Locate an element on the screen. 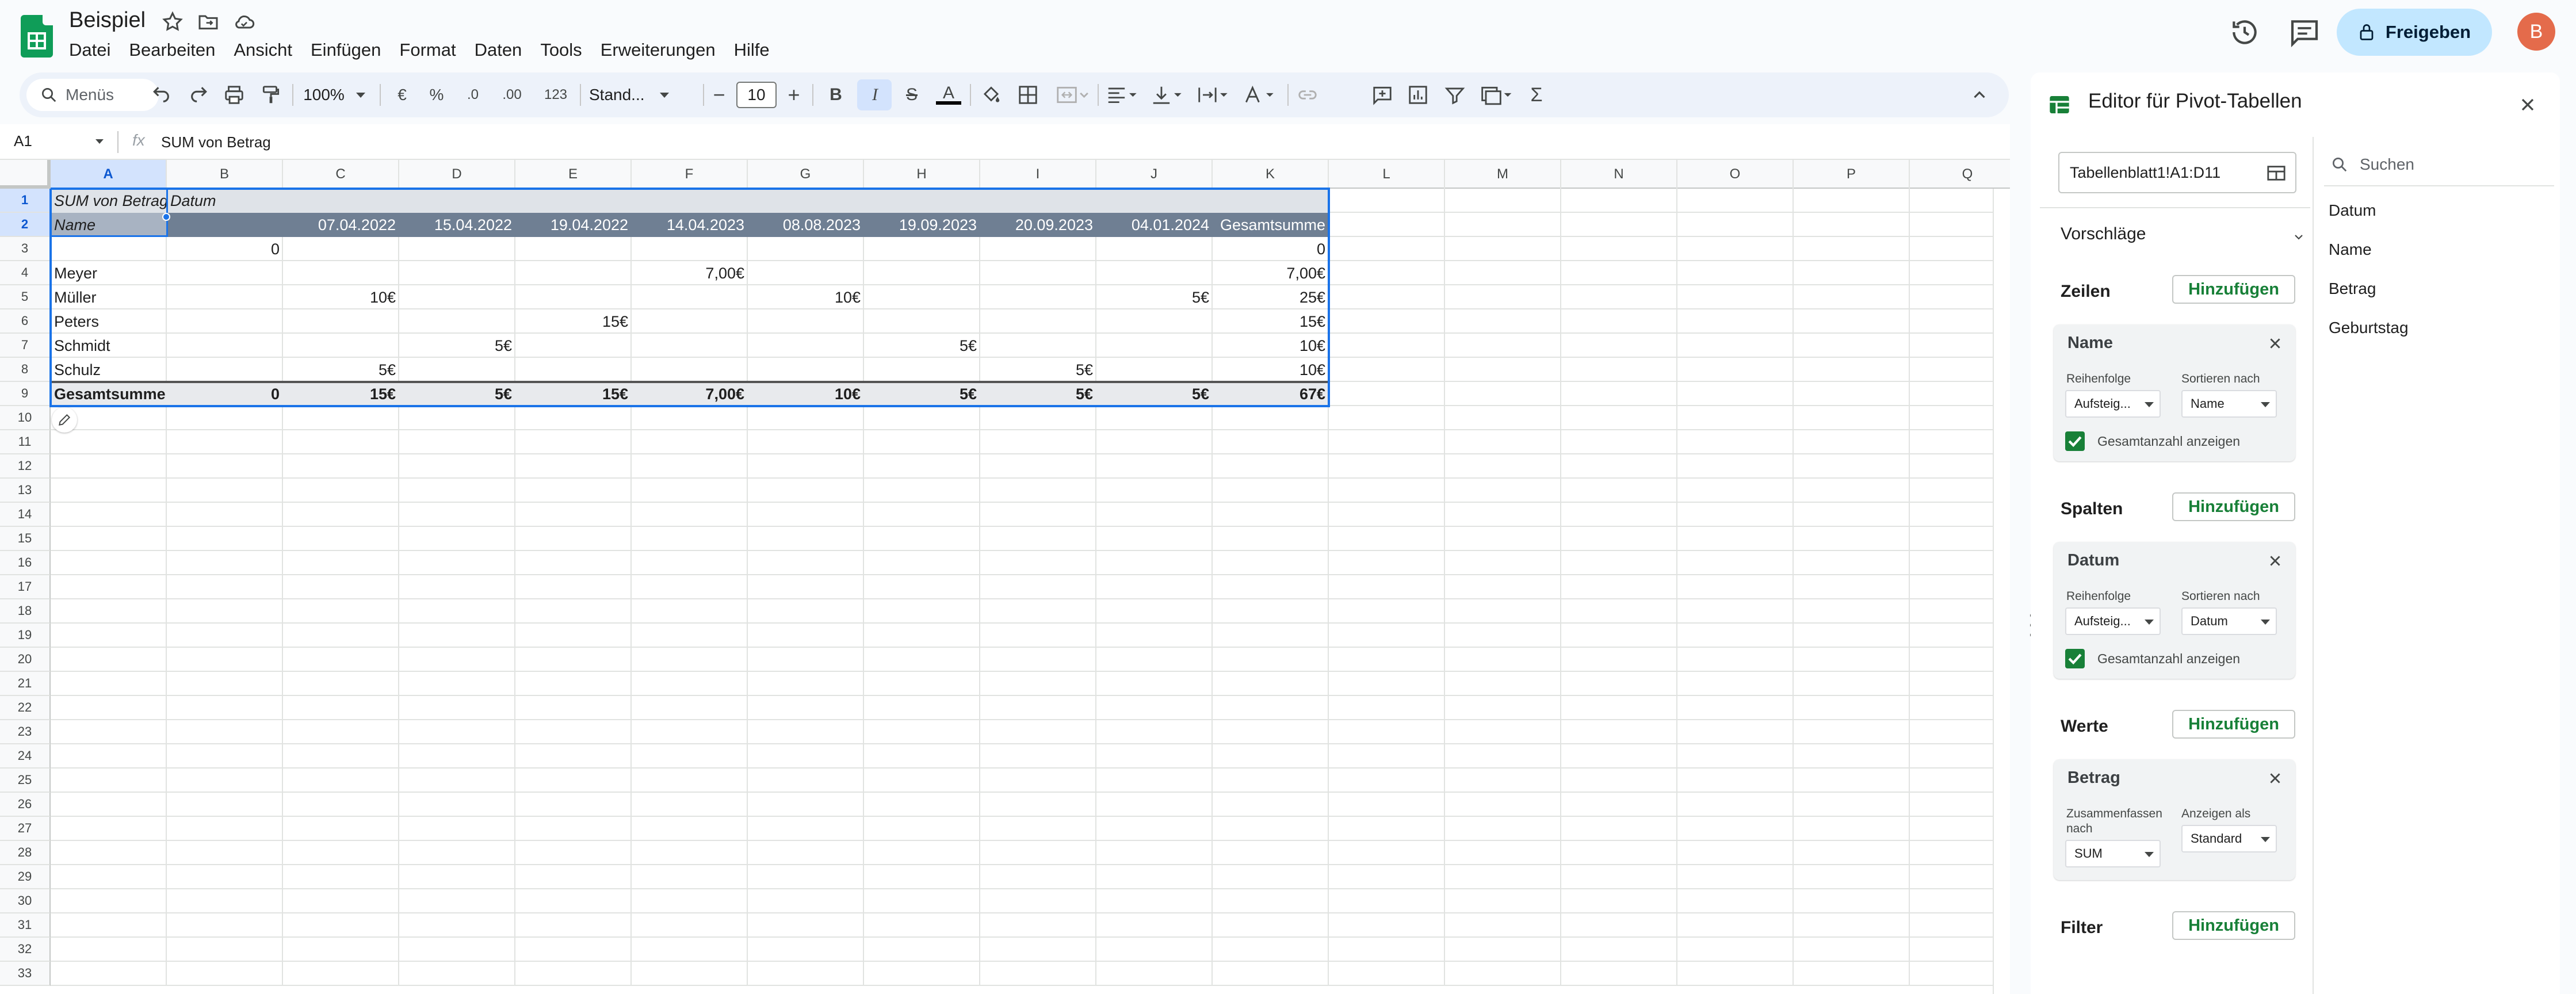  menu-hilfe: Hilfe is located at coordinates (752, 50).